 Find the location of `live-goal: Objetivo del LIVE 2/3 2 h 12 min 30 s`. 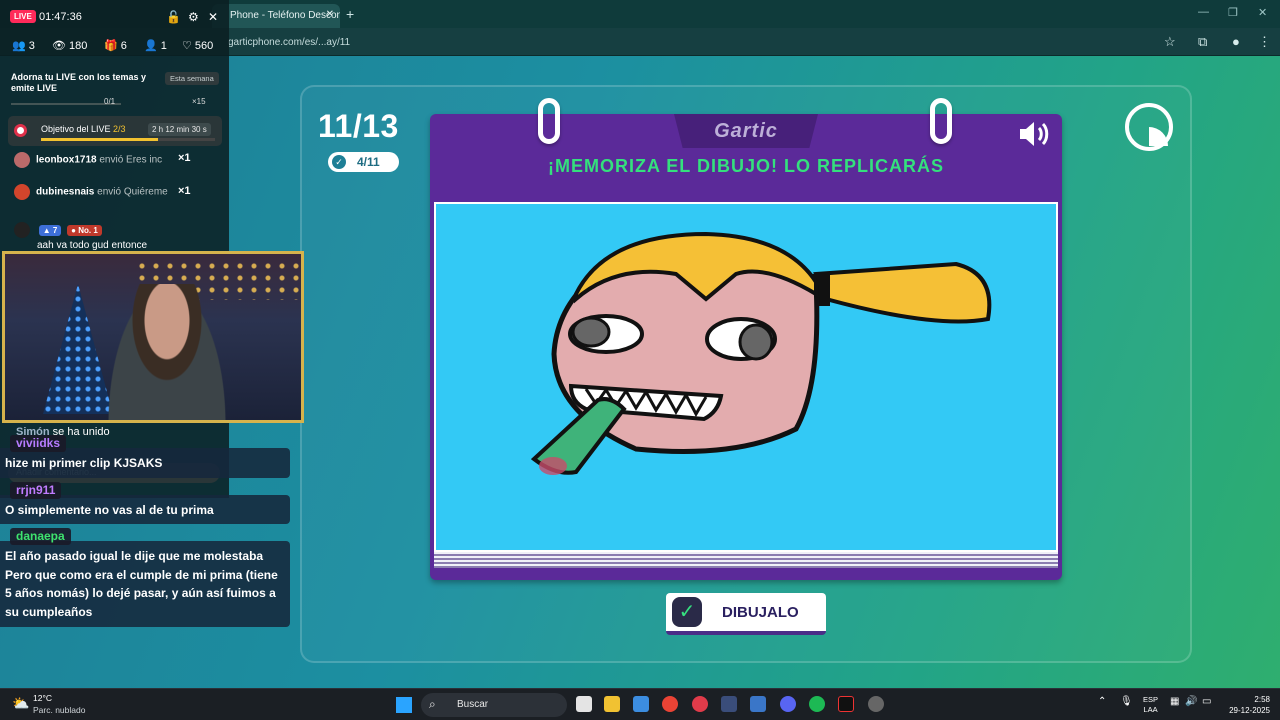

live-goal: Objetivo del LIVE 2/3 2 h 12 min 30 s is located at coordinates (115, 131).